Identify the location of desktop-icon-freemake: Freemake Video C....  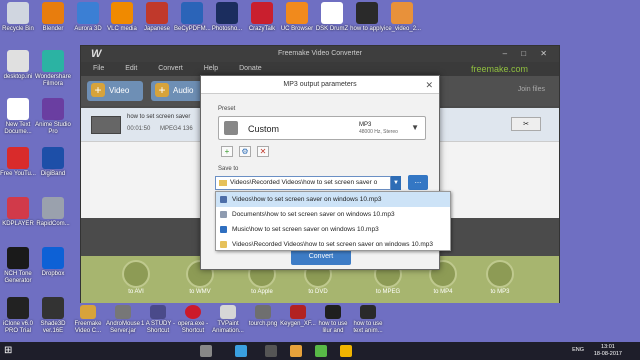
(88, 320).